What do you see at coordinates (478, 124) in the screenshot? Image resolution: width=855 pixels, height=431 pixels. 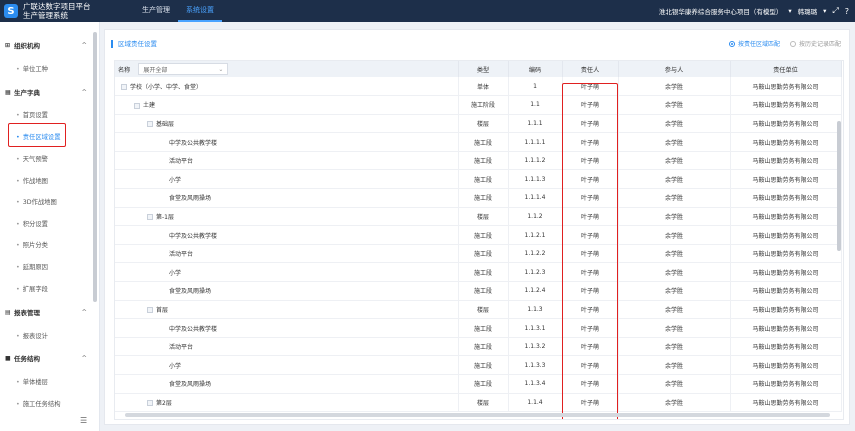 I see `table-row: 基础层 楼层 1.1.1 叶子萌 余学胜 马鞍山思勤劳务有限公司` at bounding box center [478, 124].